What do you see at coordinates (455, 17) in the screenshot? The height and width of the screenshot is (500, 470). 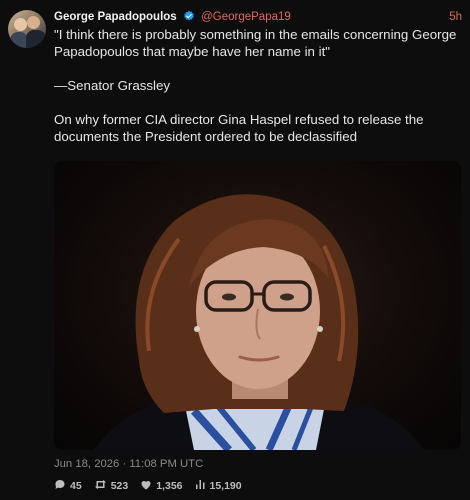 I see `tweet-time: 5h` at bounding box center [455, 17].